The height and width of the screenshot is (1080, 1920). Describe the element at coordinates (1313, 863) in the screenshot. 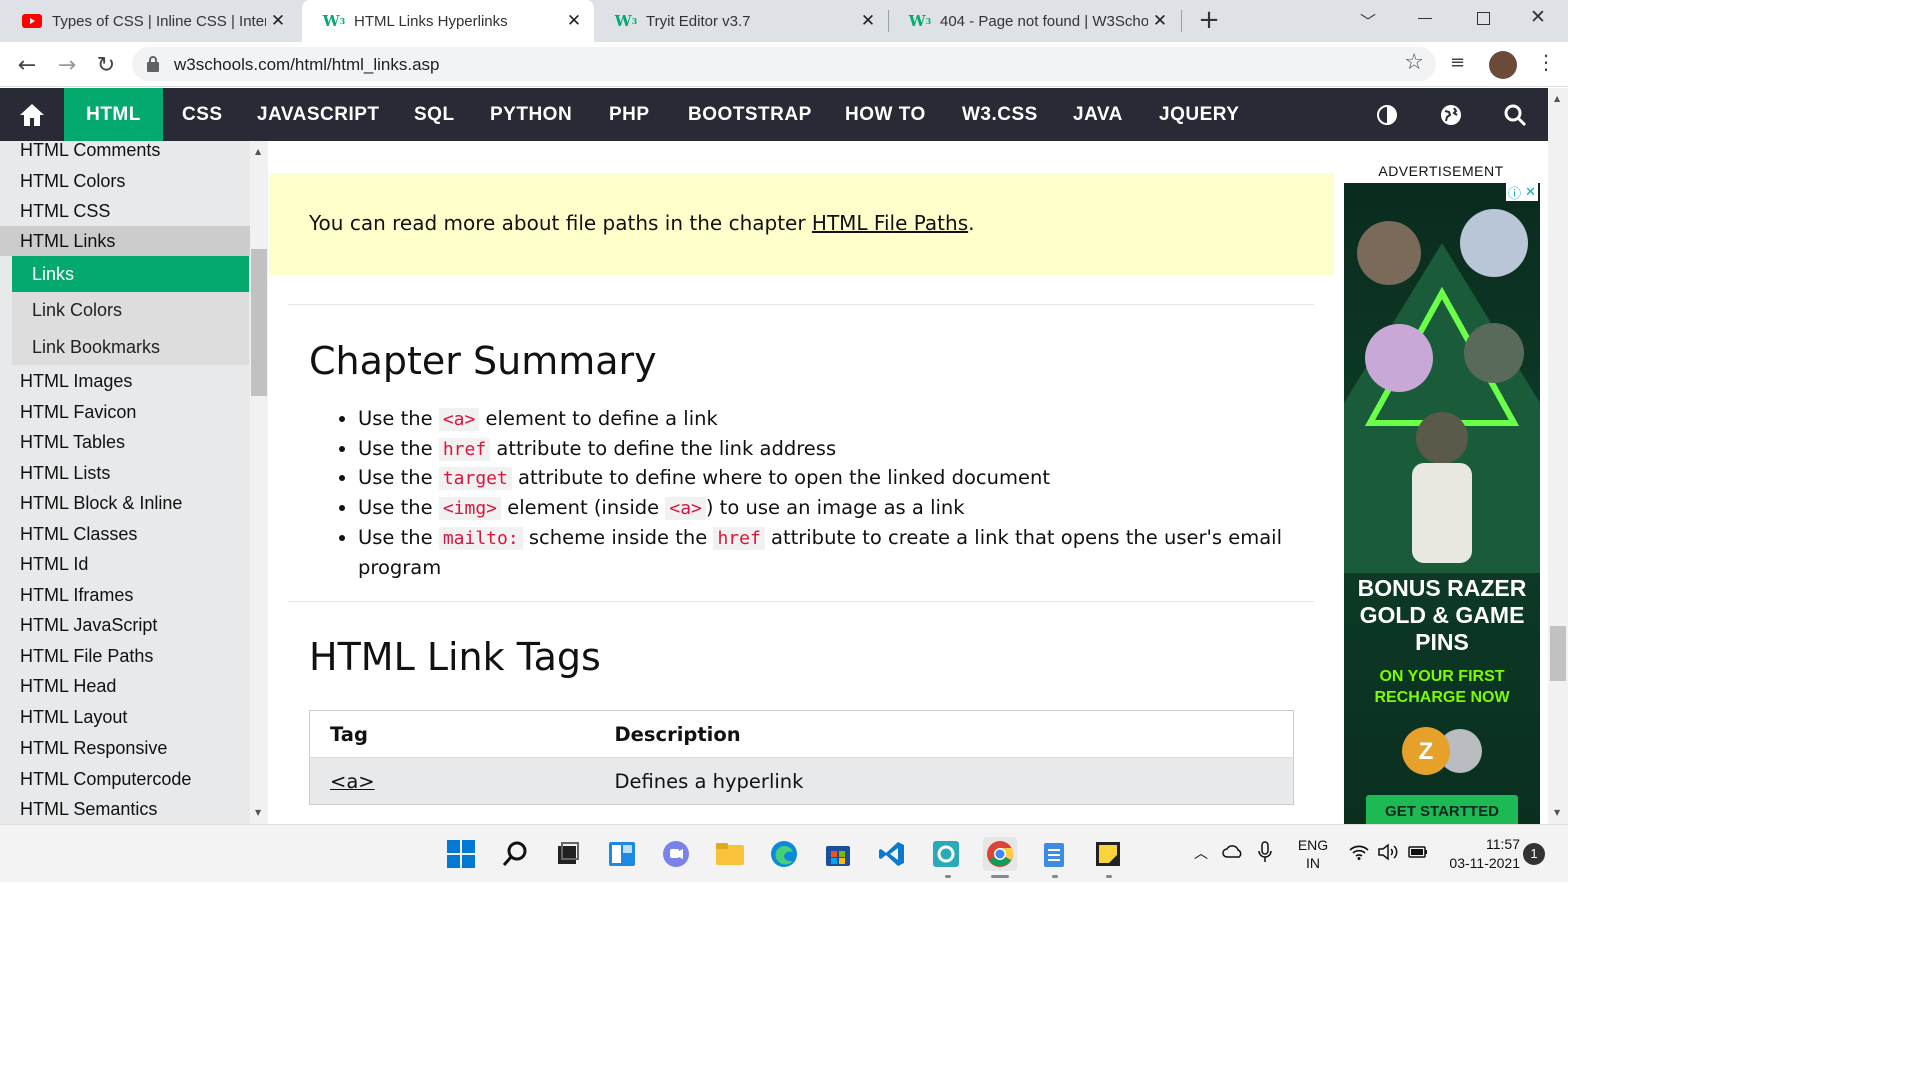

I see `region-code: IN` at that location.